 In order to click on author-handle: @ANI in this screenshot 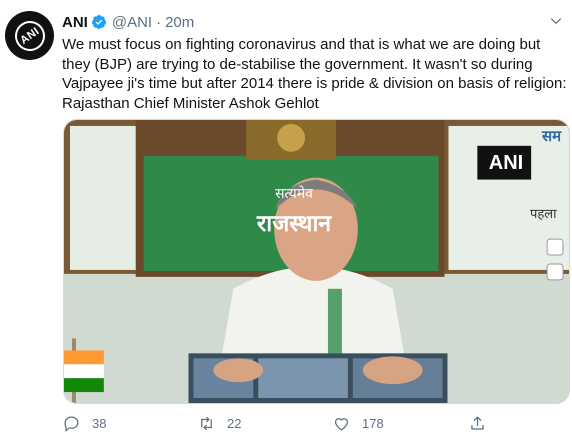, I will do `click(132, 22)`.